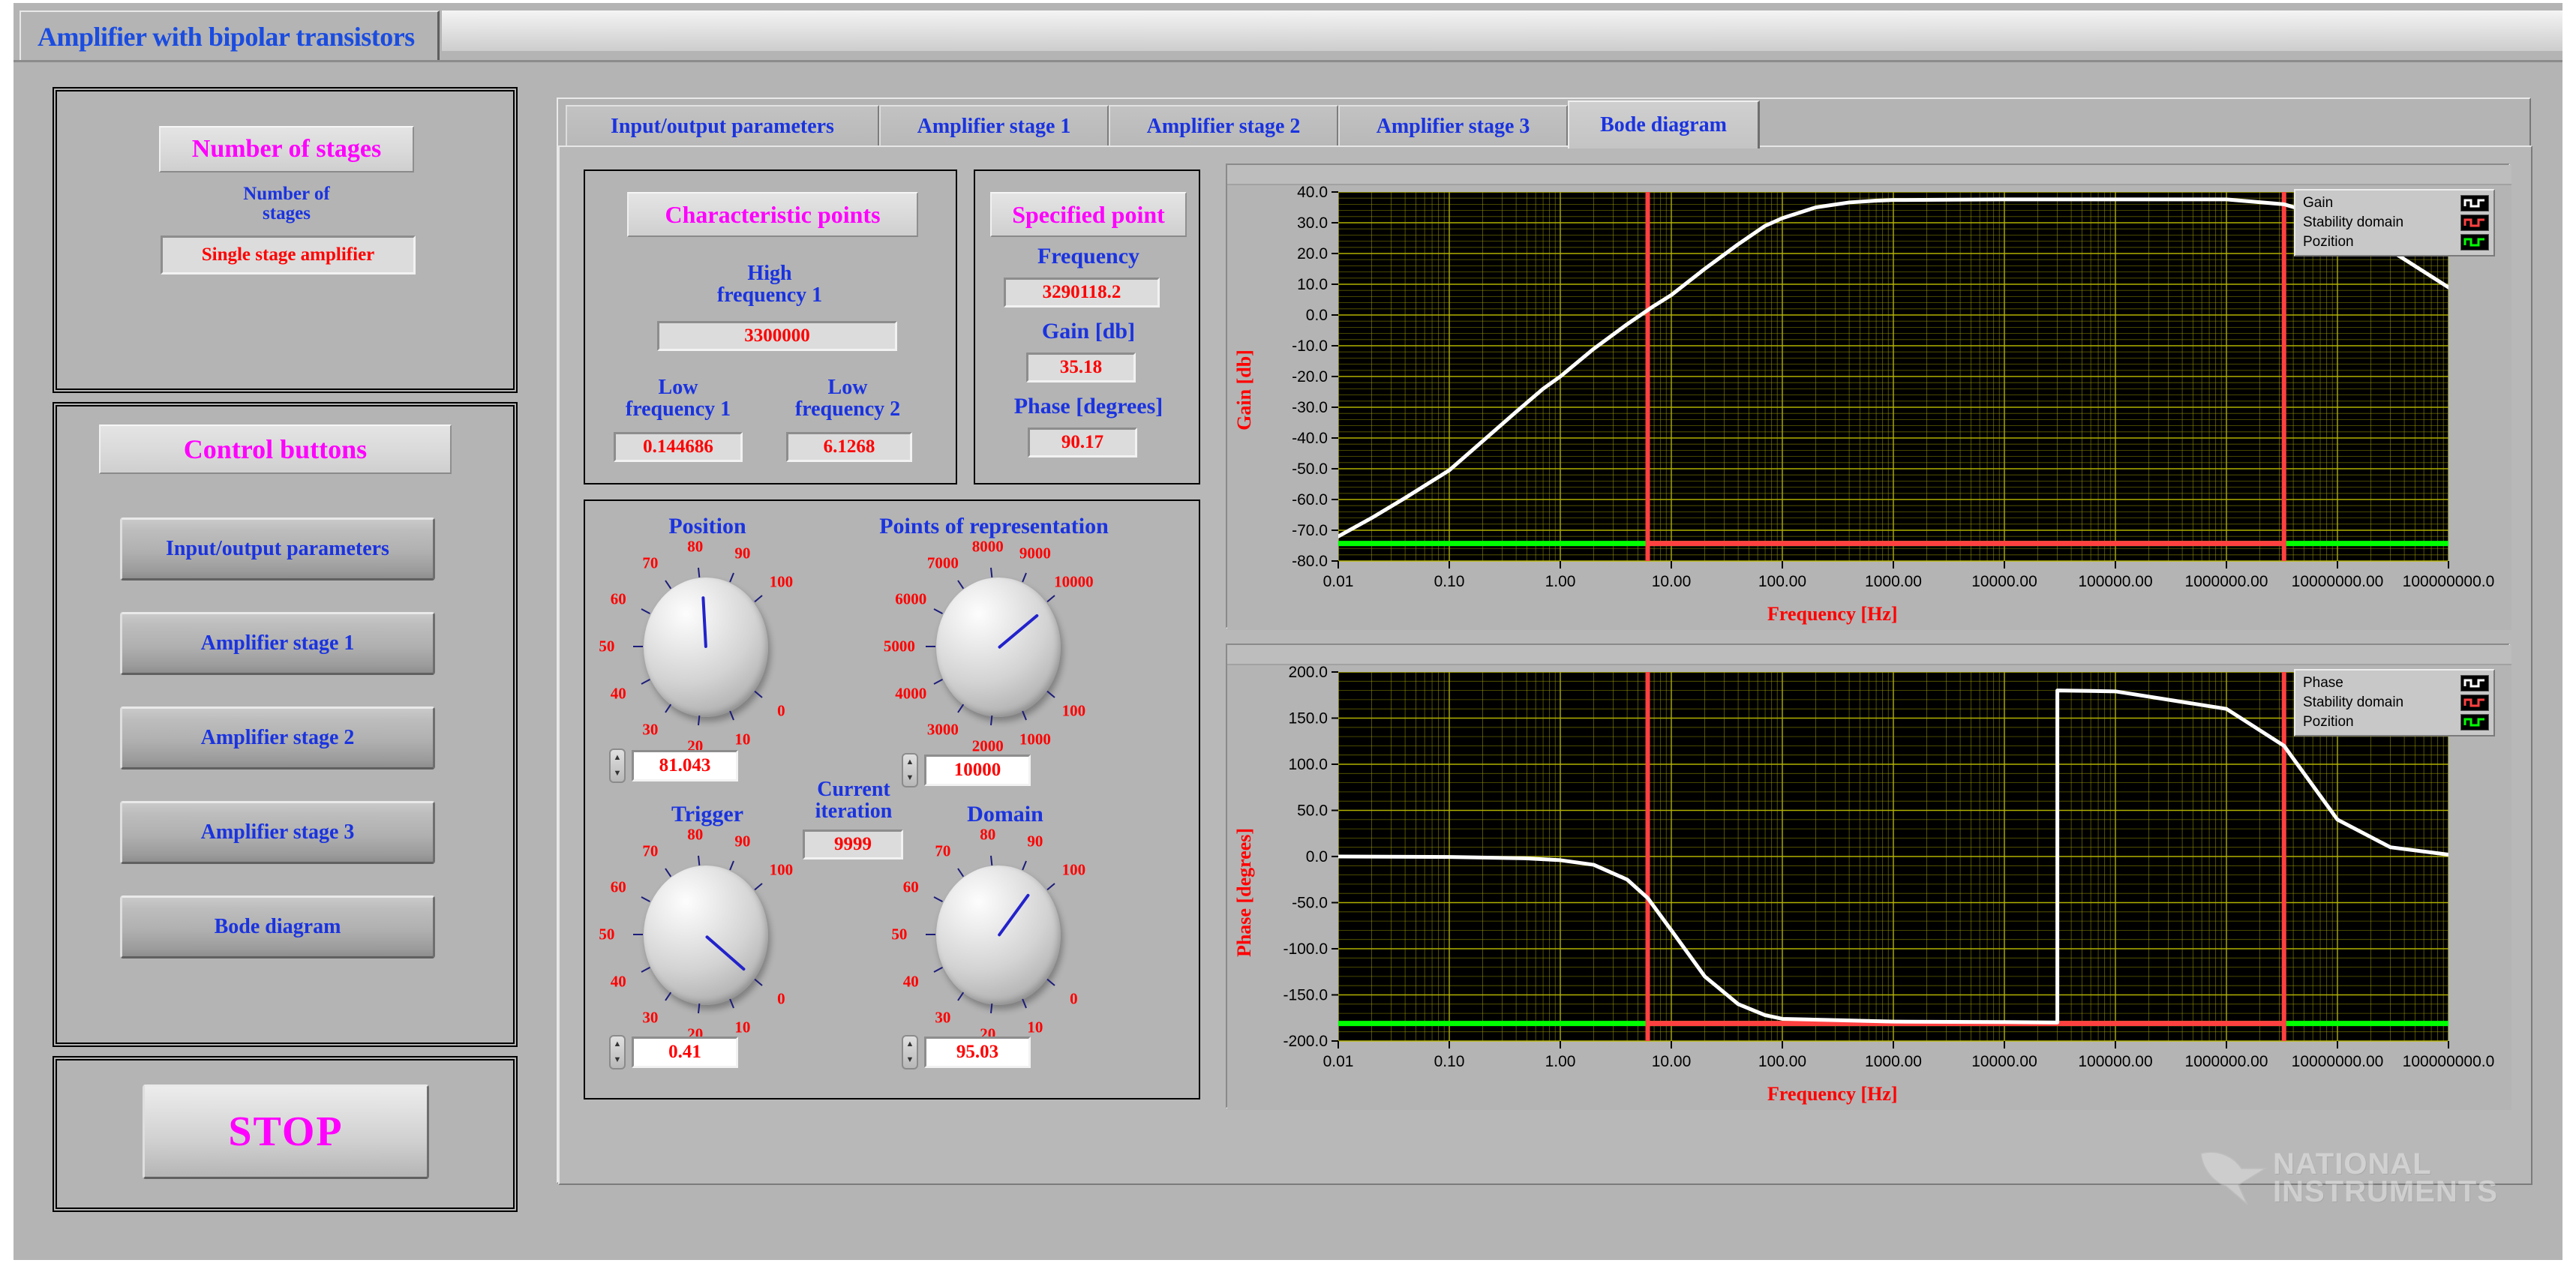 Image resolution: width=2576 pixels, height=1263 pixels. What do you see at coordinates (277, 549) in the screenshot?
I see `sidebar-button-input-output-parameters: Input/output parameters` at bounding box center [277, 549].